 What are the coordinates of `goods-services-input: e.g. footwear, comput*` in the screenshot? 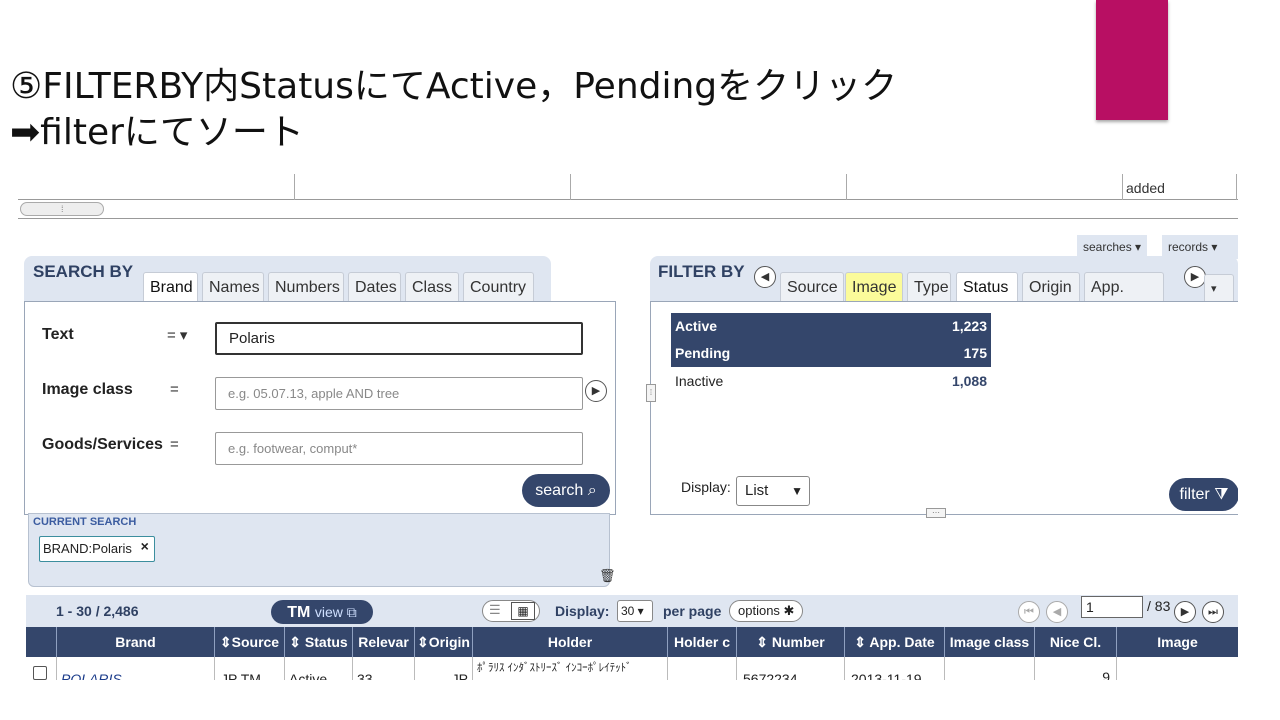 It's located at (399, 448).